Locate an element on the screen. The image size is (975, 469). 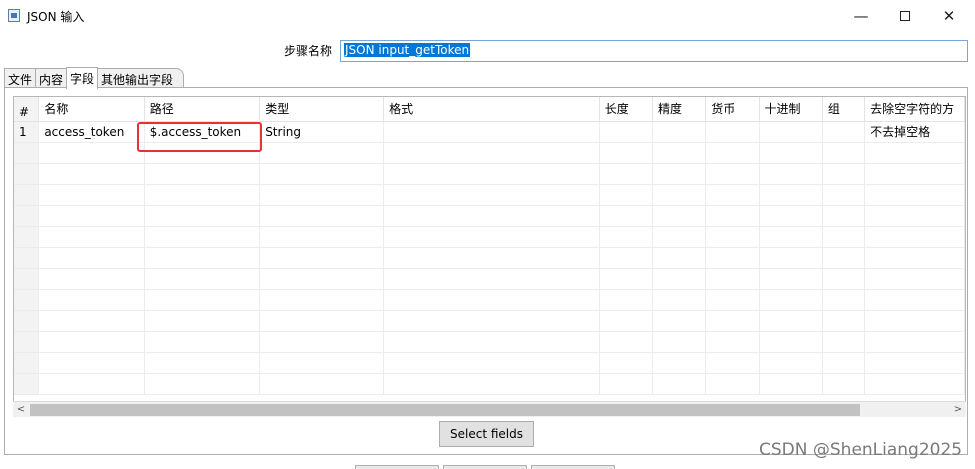
cell-format is located at coordinates (491, 132).